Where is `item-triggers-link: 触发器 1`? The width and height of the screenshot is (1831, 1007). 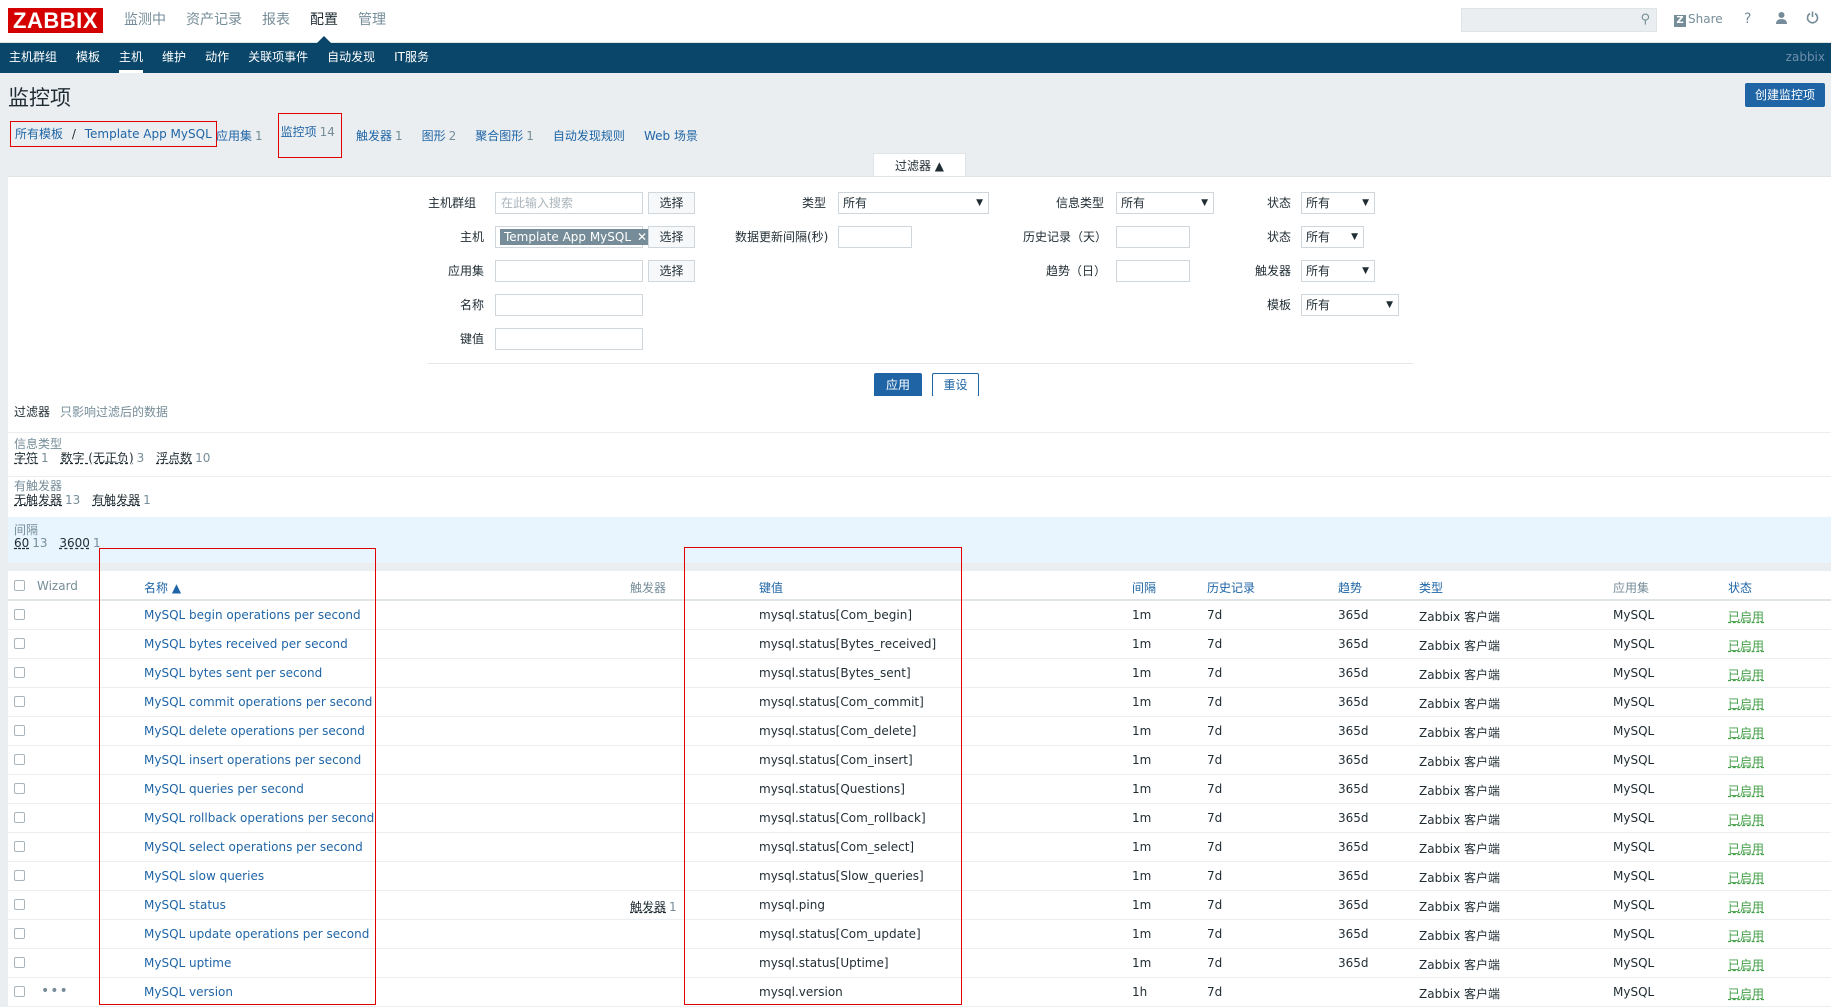 item-triggers-link: 触发器 1 is located at coordinates (653, 906).